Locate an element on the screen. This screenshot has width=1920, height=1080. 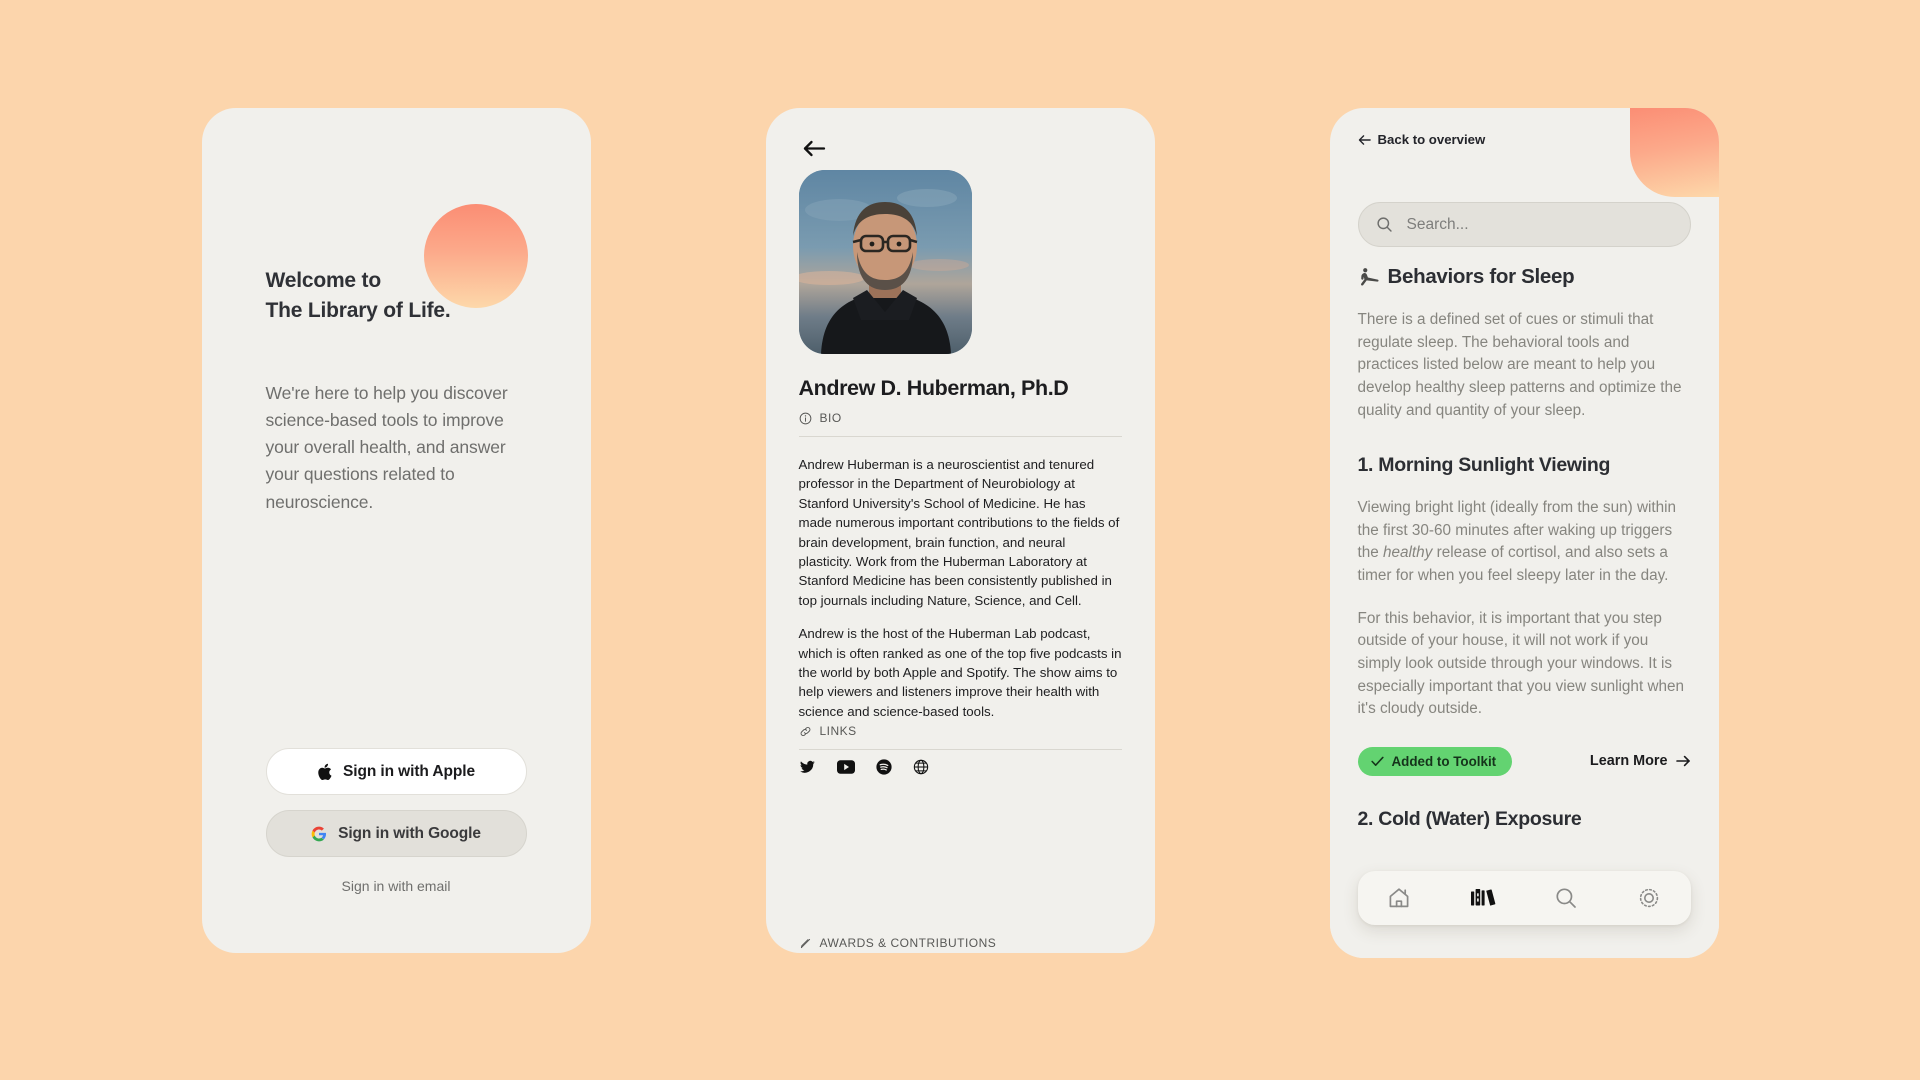
bio-section-label: BIO is located at coordinates (820, 418).